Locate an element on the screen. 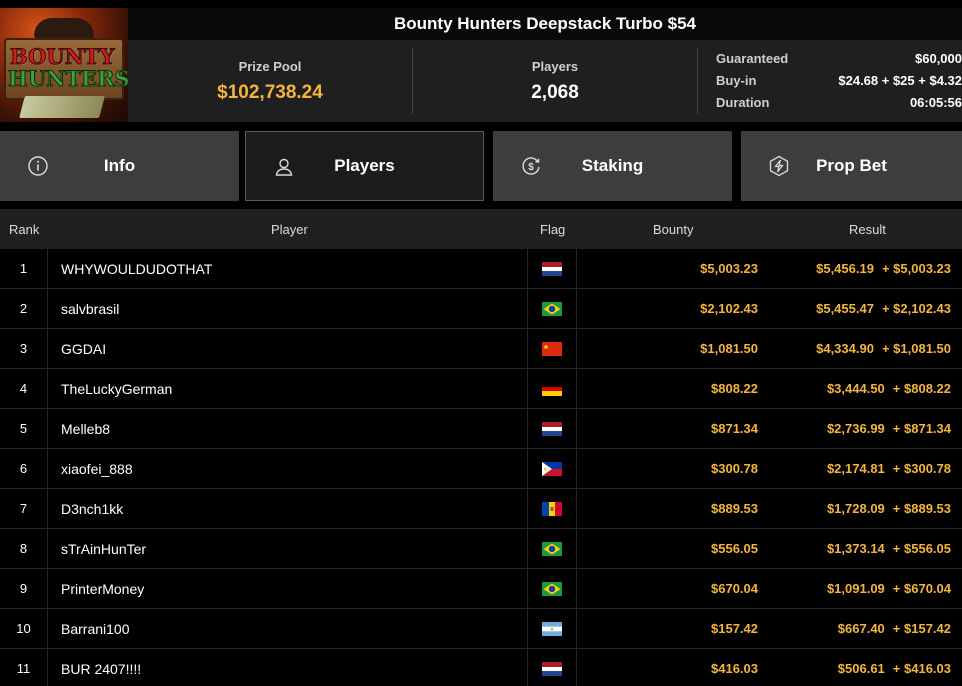 This screenshot has width=962, height=686. rank-cell: 6 is located at coordinates (24, 468).